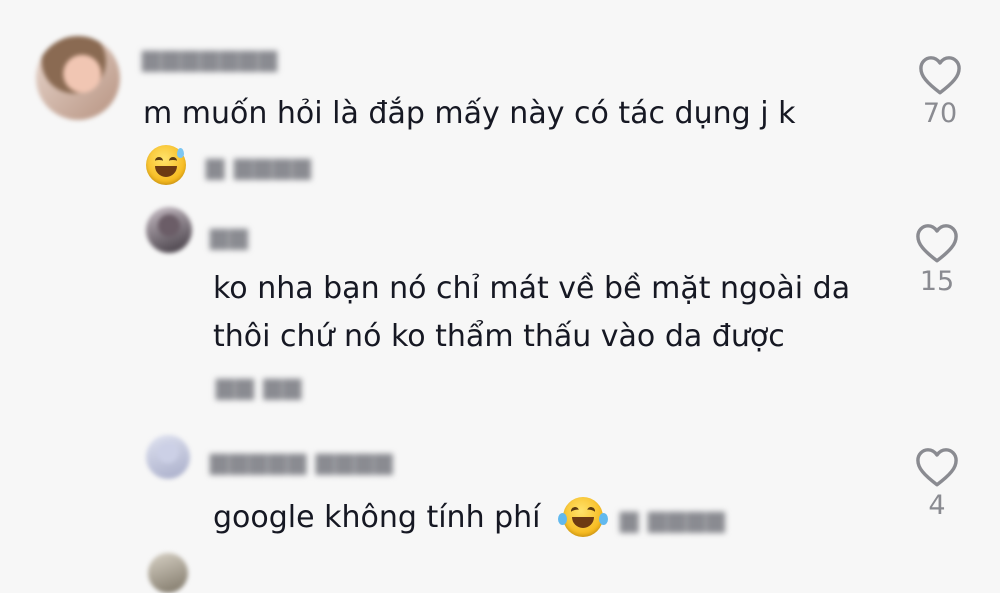 The width and height of the screenshot is (1000, 593). I want to click on comment-text: google không tính phí, so click(377, 517).